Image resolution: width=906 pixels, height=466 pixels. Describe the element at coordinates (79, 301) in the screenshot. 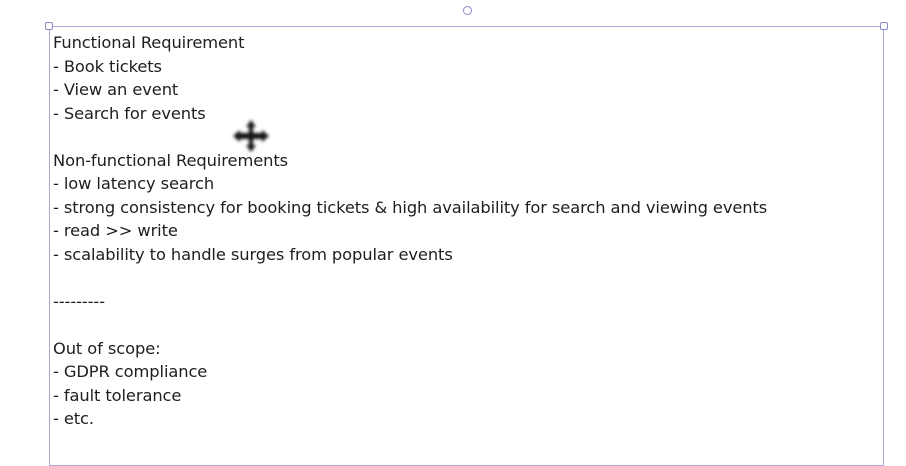

I see `text-line: ---------` at that location.